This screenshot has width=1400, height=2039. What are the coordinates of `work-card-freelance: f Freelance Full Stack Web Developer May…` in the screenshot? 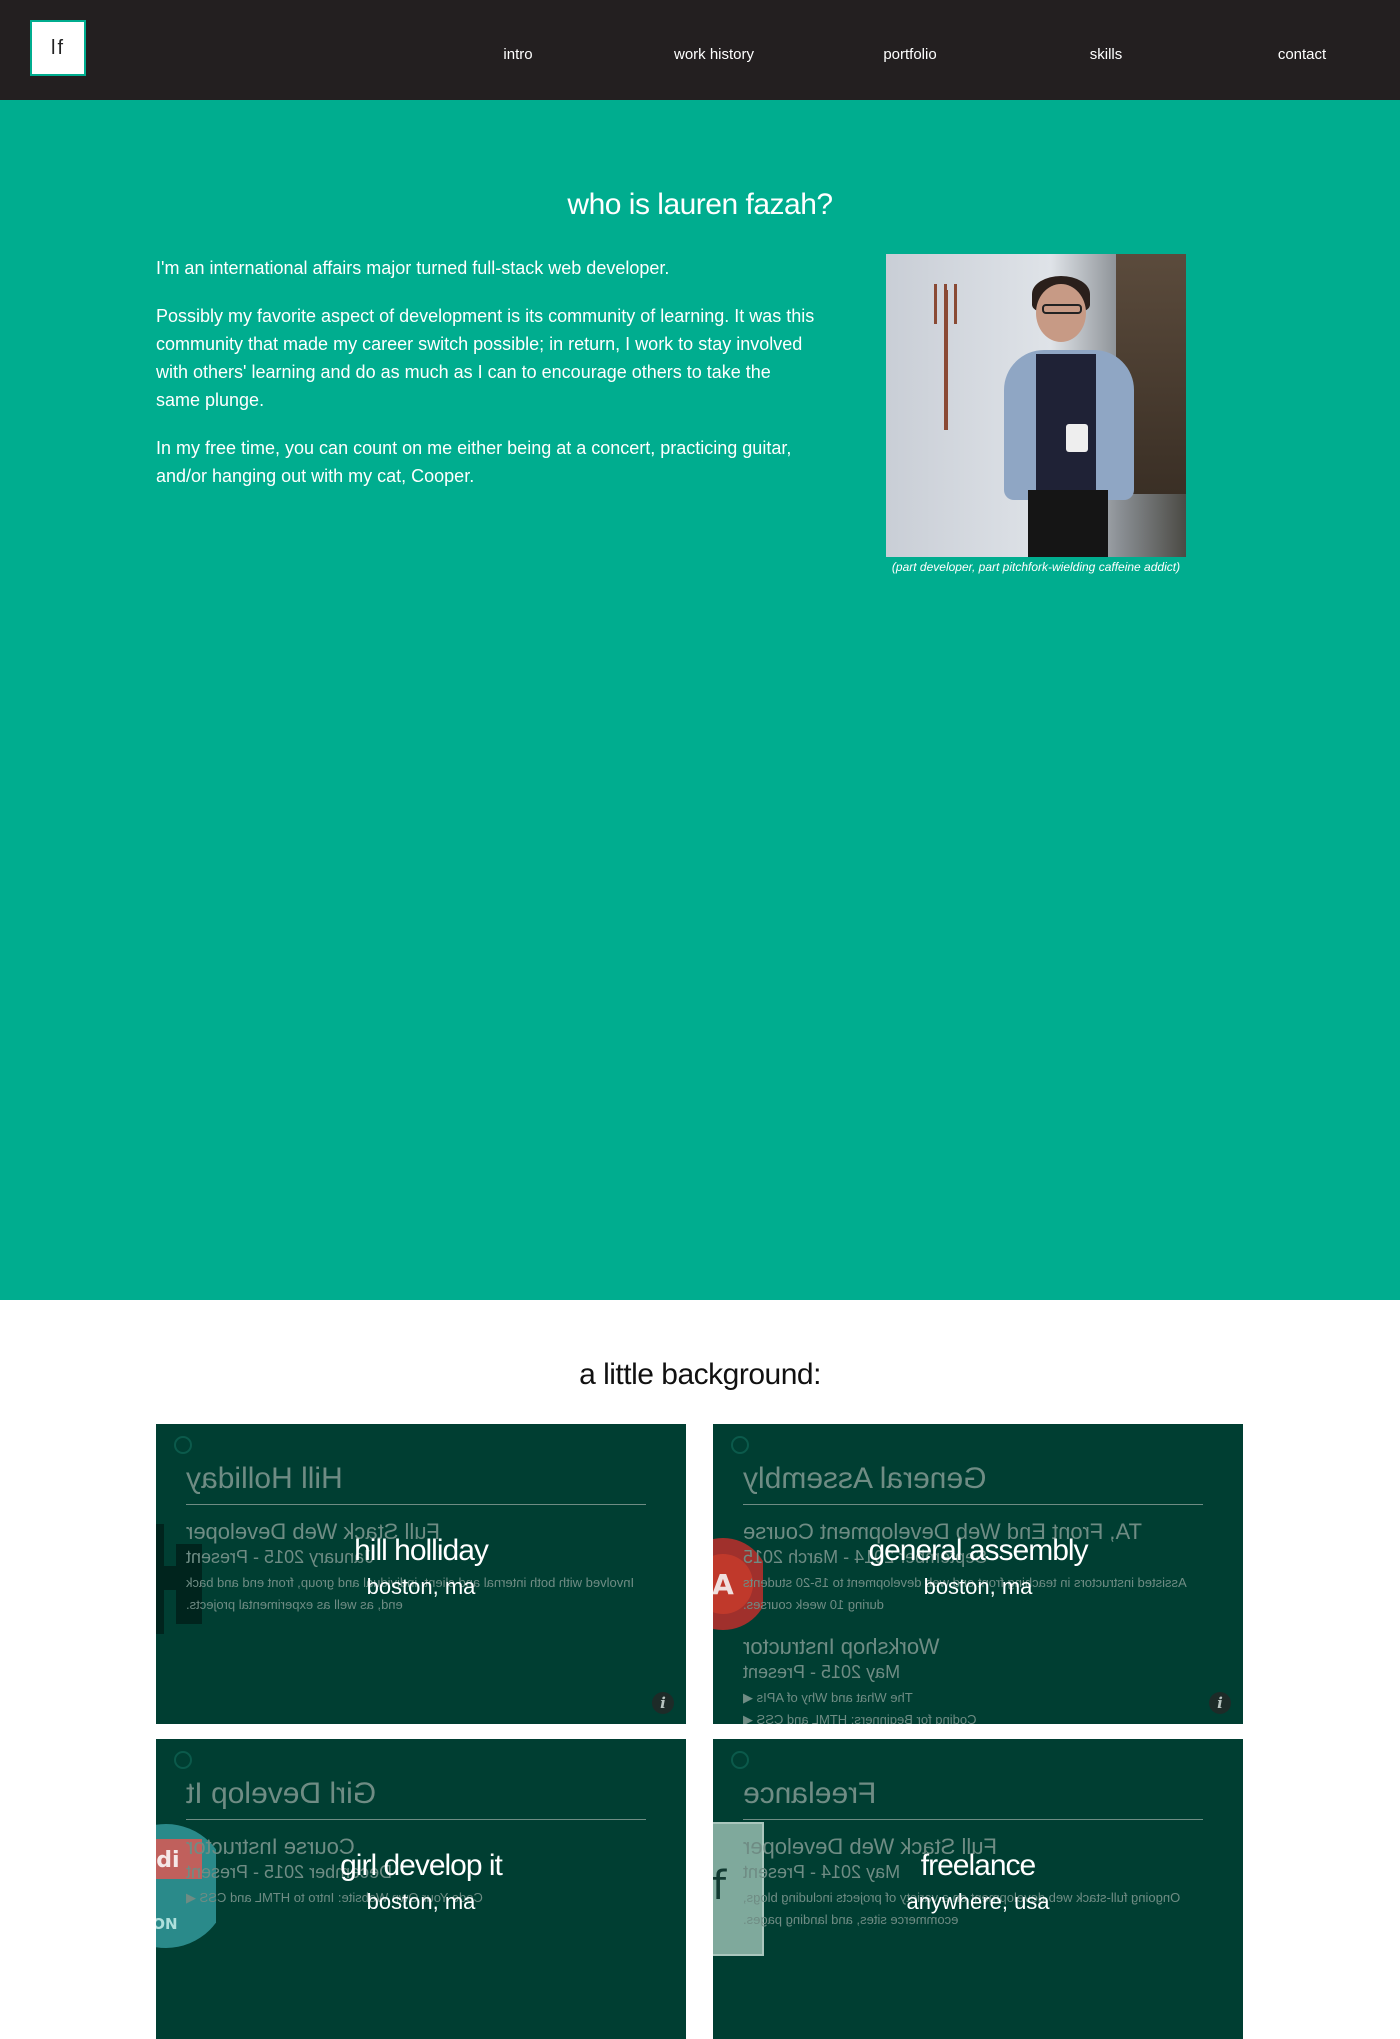 It's located at (978, 1889).